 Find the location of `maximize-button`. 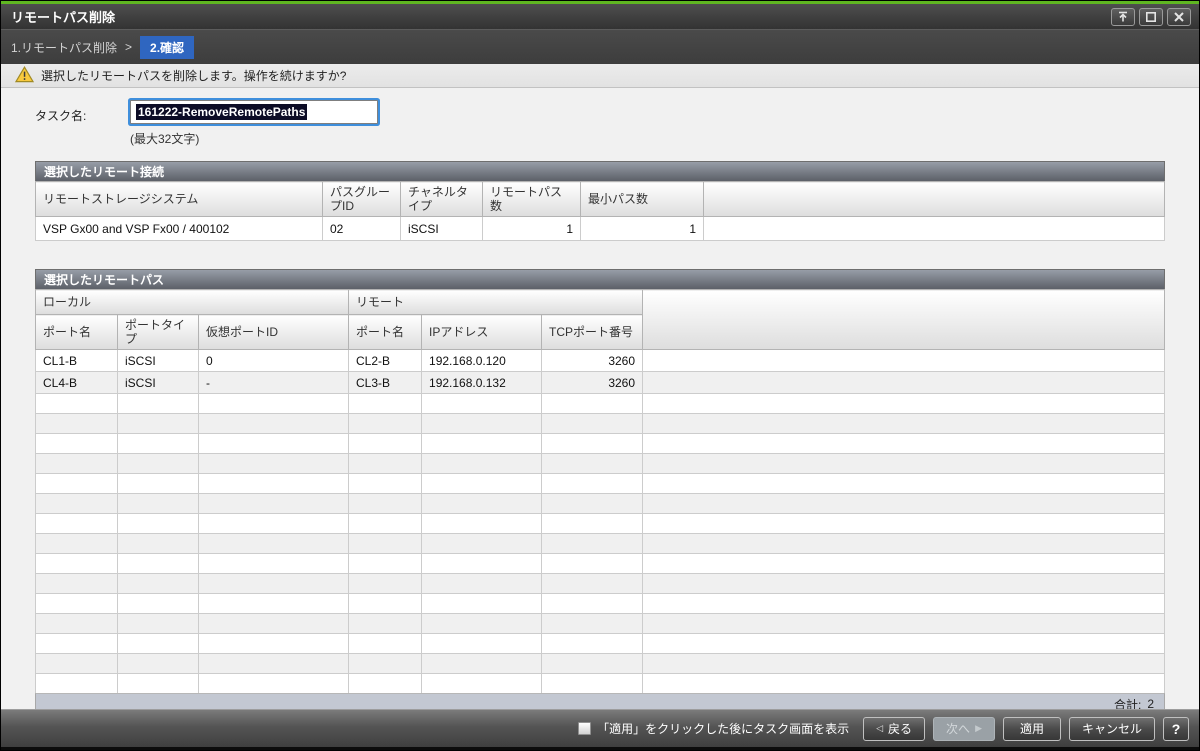

maximize-button is located at coordinates (1151, 16).